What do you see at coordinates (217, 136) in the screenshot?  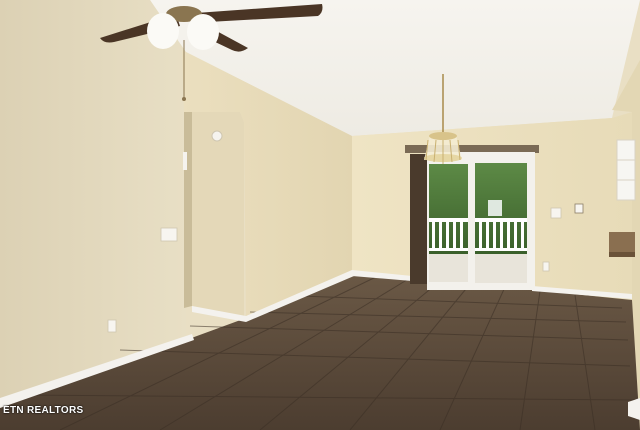 I see `smoke-detector` at bounding box center [217, 136].